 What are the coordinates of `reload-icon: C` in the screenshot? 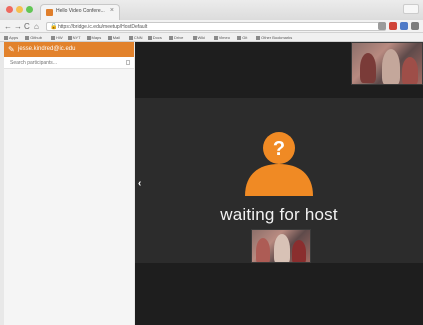 It's located at (27, 26).